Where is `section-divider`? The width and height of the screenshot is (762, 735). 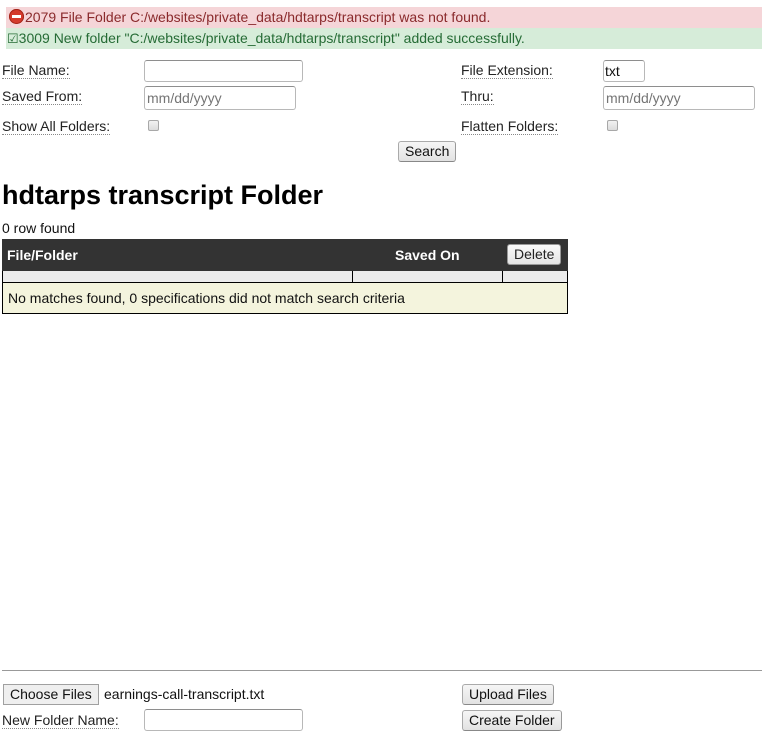 section-divider is located at coordinates (382, 670).